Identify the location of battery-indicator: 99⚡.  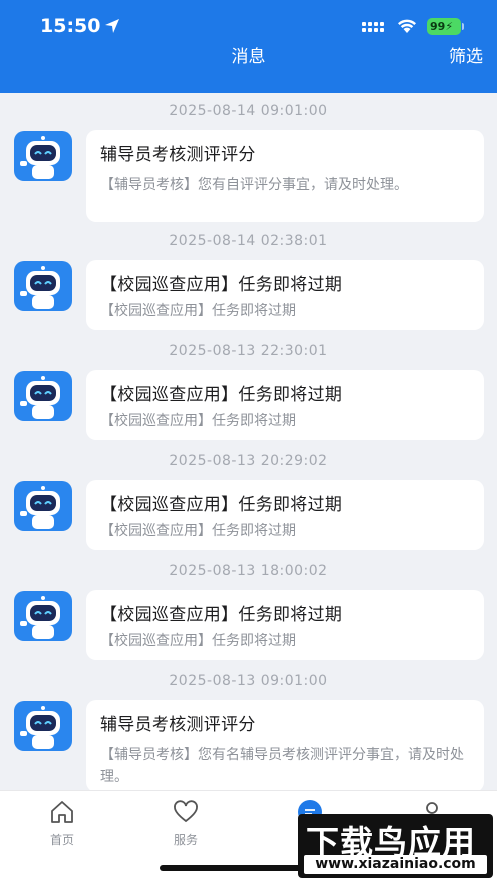
(444, 26).